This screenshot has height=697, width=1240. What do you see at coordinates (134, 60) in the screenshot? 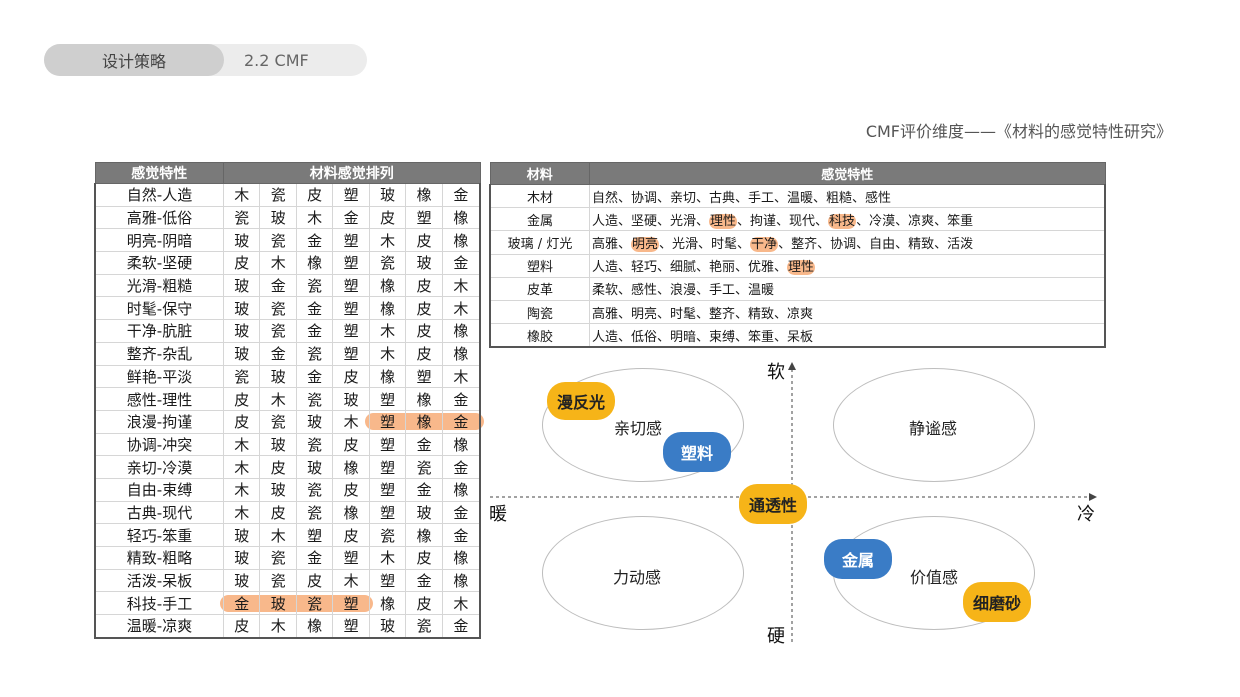
I see `section-title: 设计策略` at bounding box center [134, 60].